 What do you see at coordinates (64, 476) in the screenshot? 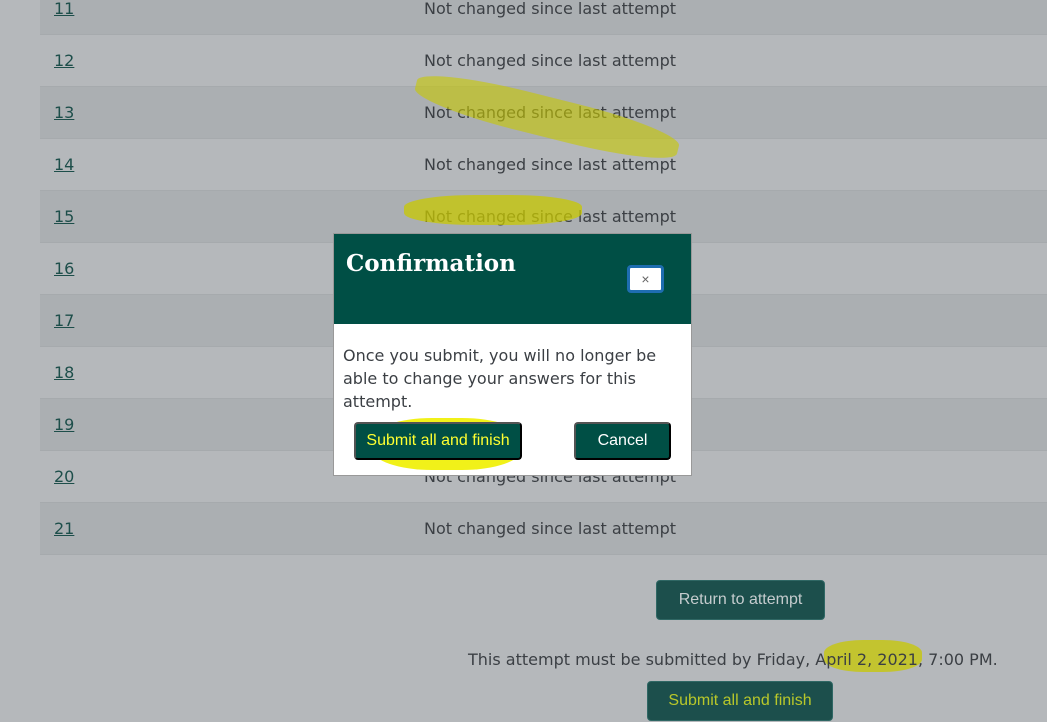
I see `question-link: 20` at bounding box center [64, 476].